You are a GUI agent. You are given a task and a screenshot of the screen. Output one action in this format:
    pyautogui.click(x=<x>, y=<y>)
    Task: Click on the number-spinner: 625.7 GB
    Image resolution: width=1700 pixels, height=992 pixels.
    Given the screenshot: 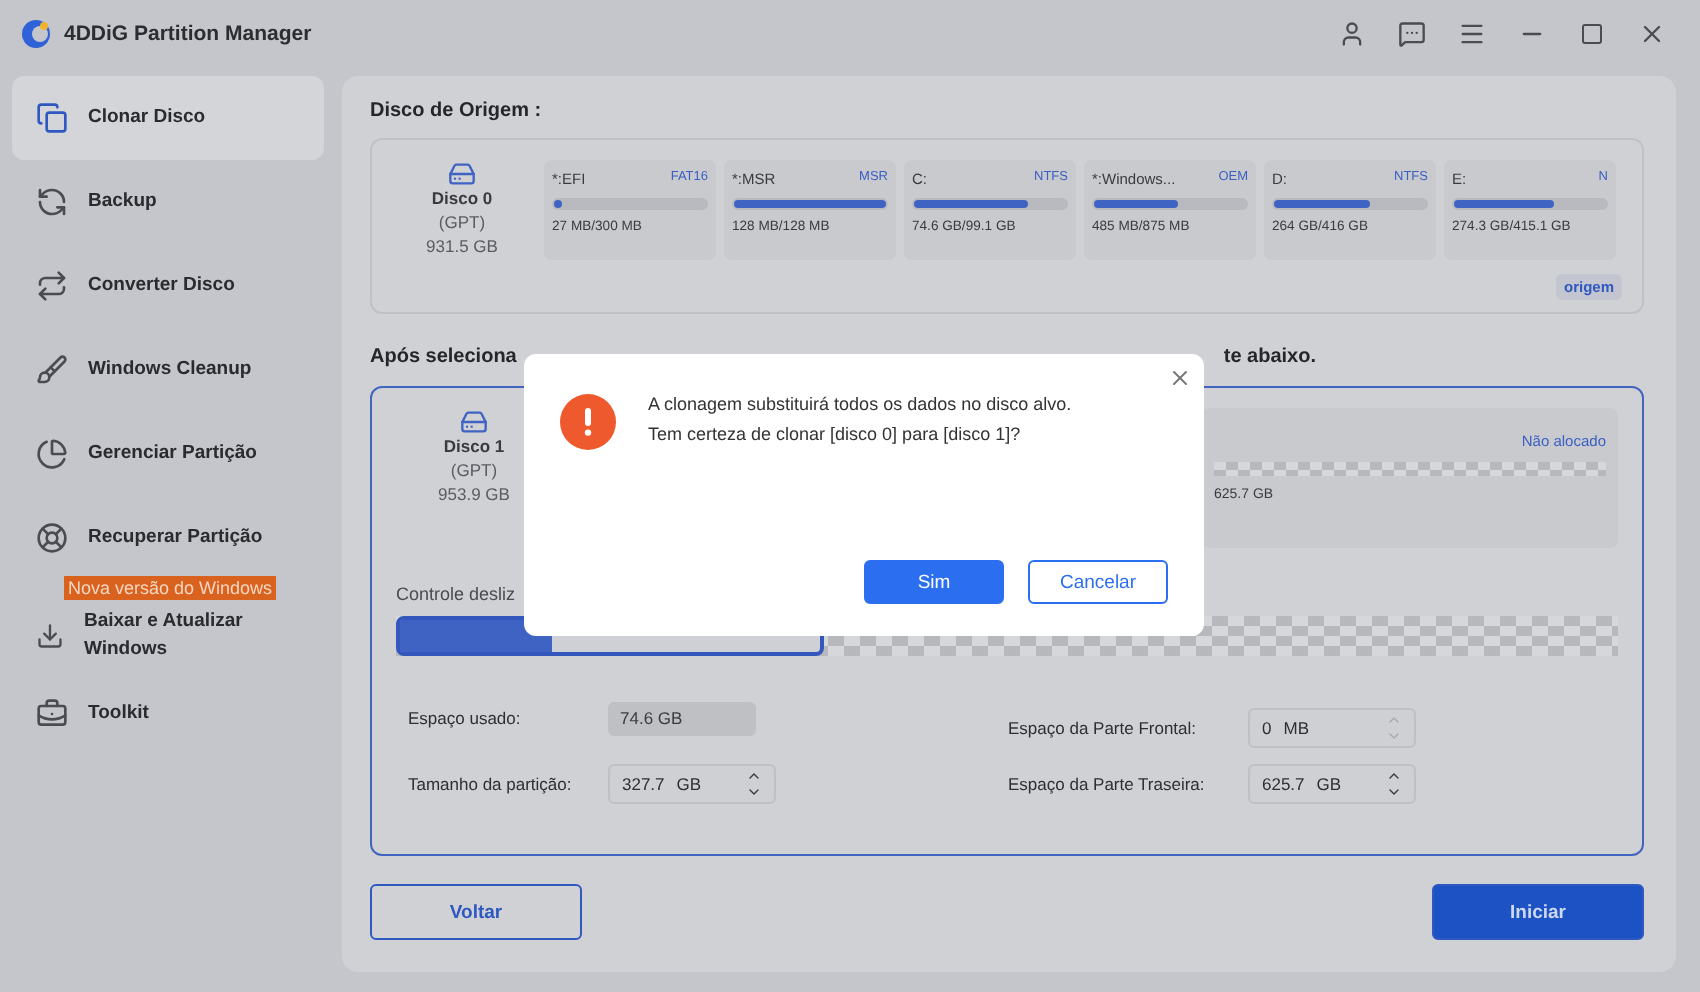 What is the action you would take?
    pyautogui.click(x=1332, y=784)
    